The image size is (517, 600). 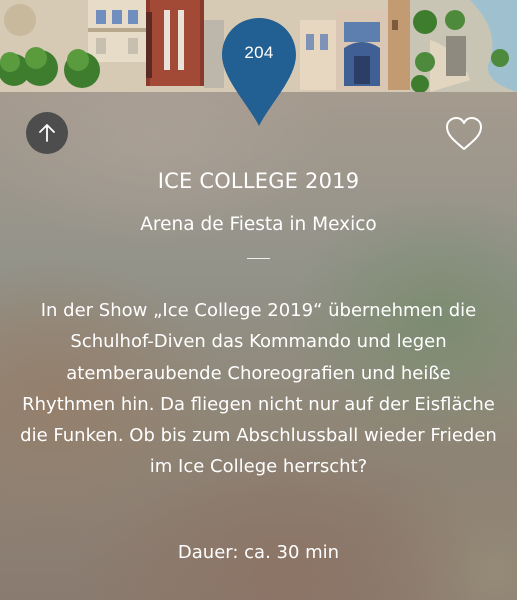 I want to click on up-button, so click(x=47, y=133).